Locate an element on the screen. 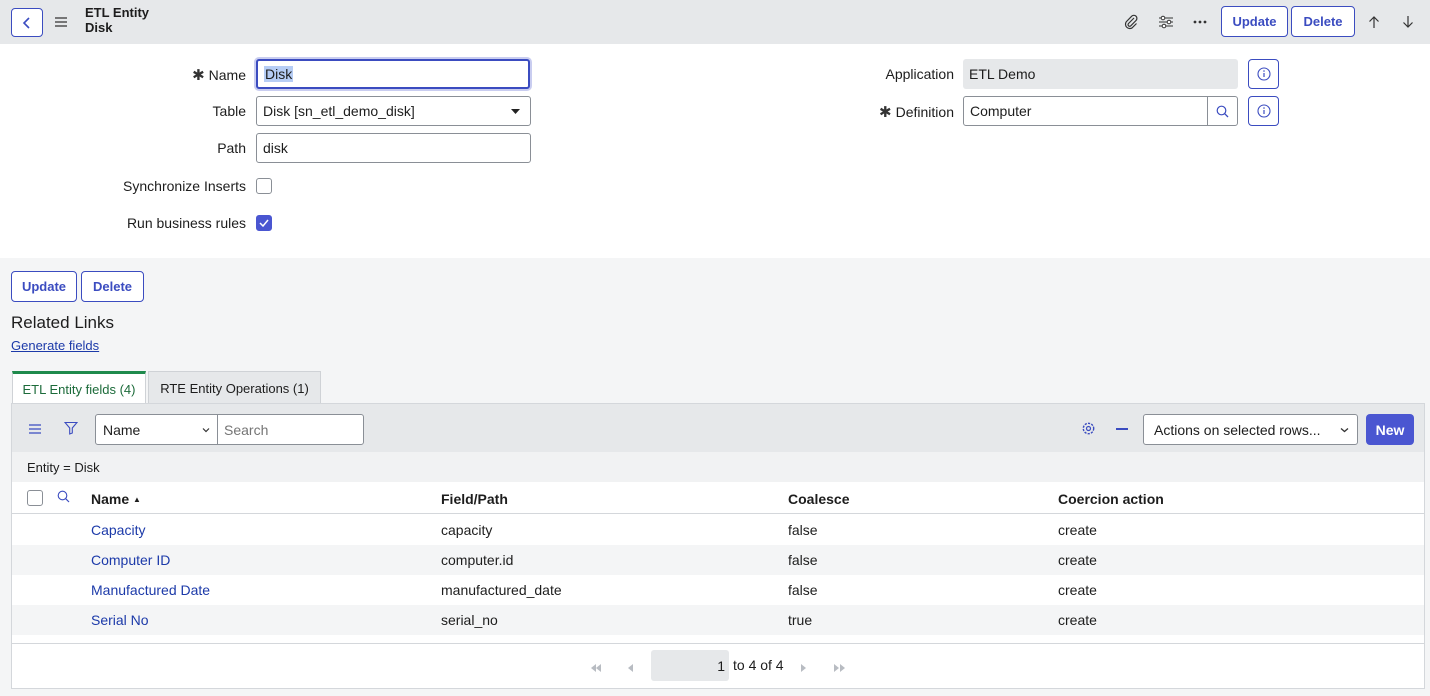 The width and height of the screenshot is (1430, 696). row-field-path: manufactured_date is located at coordinates (501, 590).